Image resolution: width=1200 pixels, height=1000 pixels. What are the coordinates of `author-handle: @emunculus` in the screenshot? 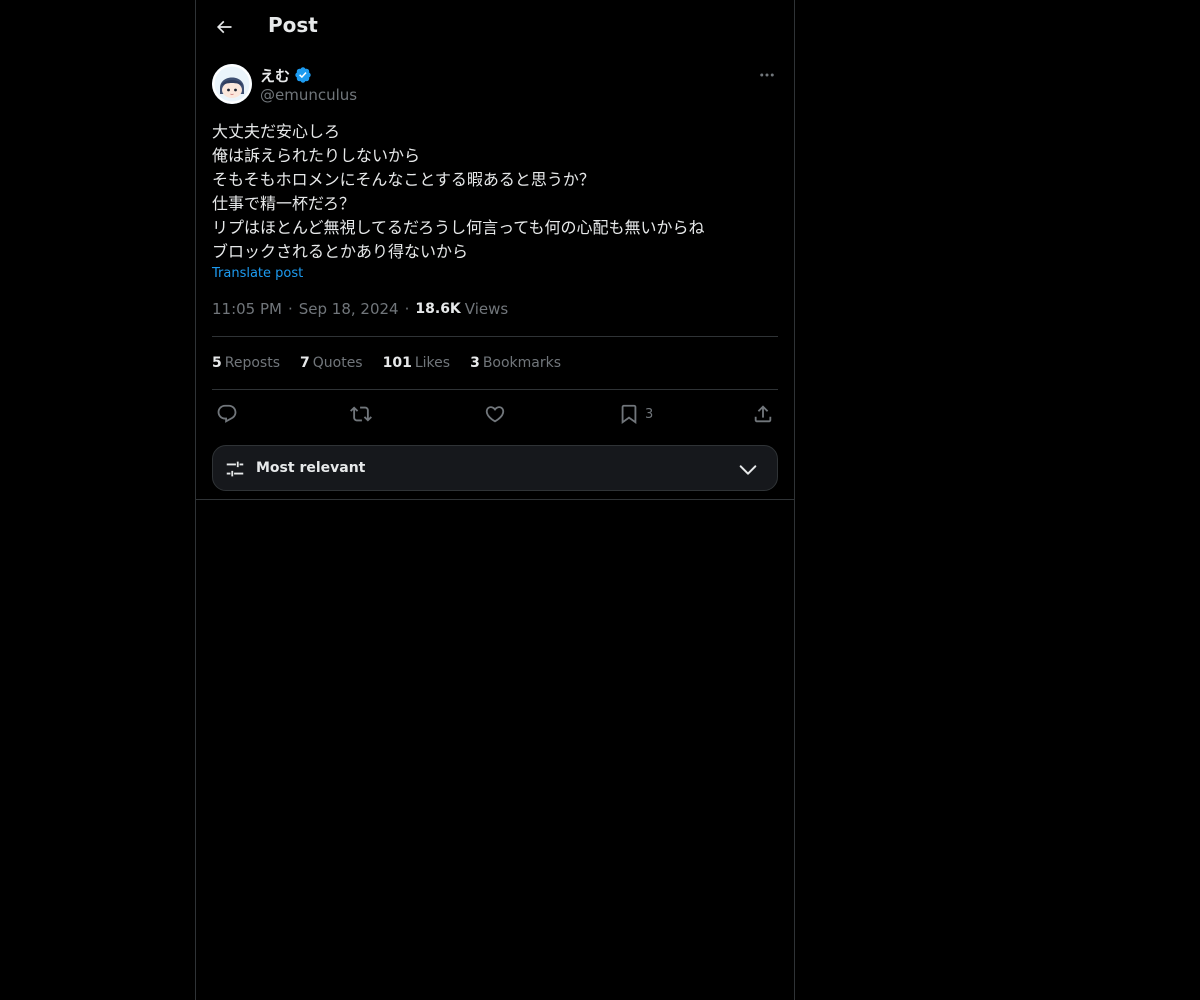 It's located at (308, 95).